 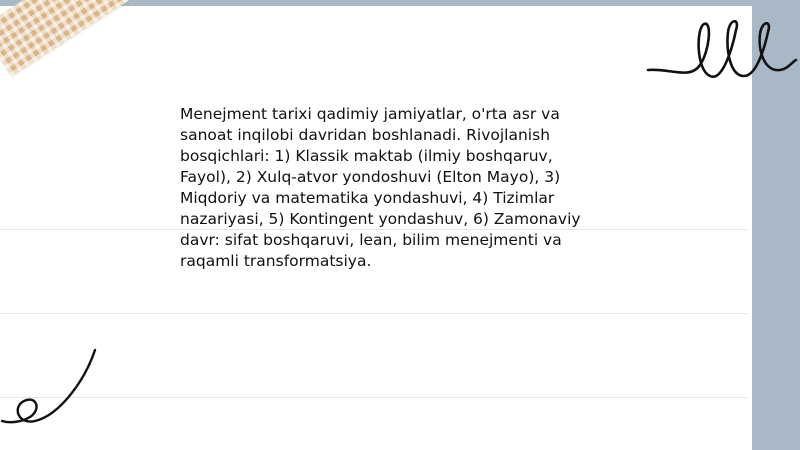 I want to click on scribble-curl-decoration, so click(x=48, y=386).